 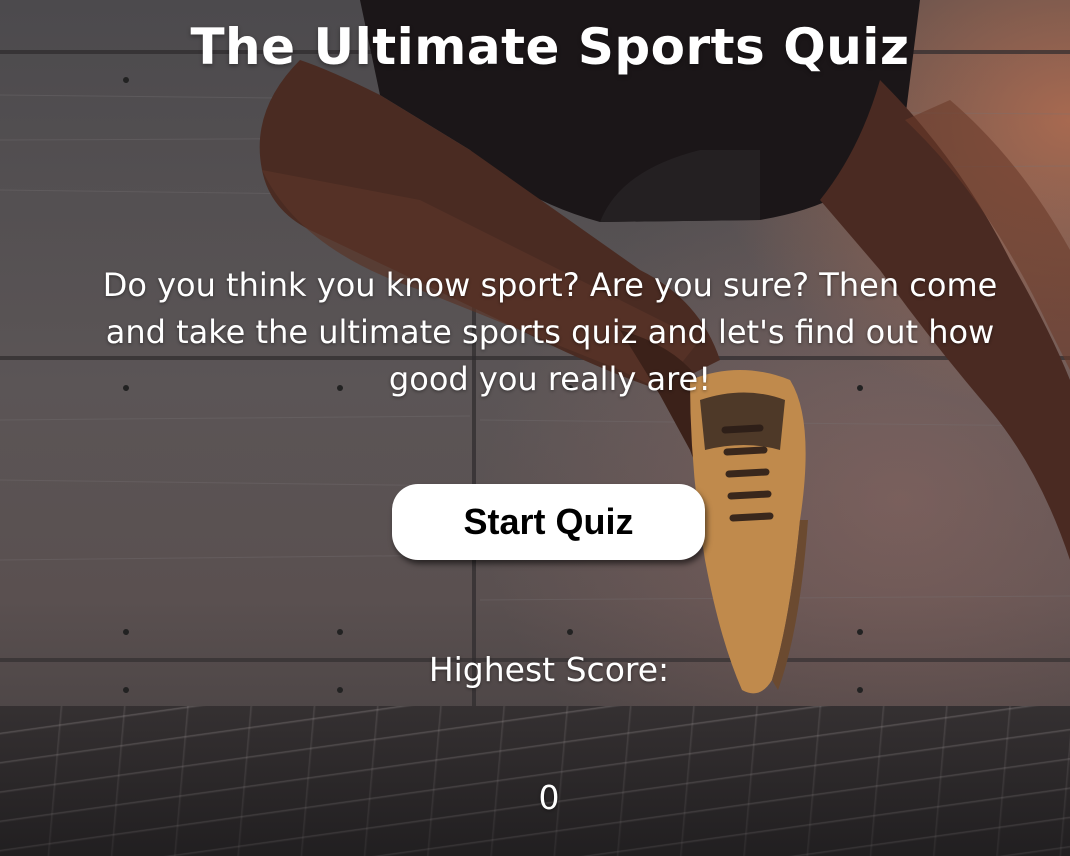 What do you see at coordinates (549, 669) in the screenshot?
I see `highest-score-label: Highest Score:` at bounding box center [549, 669].